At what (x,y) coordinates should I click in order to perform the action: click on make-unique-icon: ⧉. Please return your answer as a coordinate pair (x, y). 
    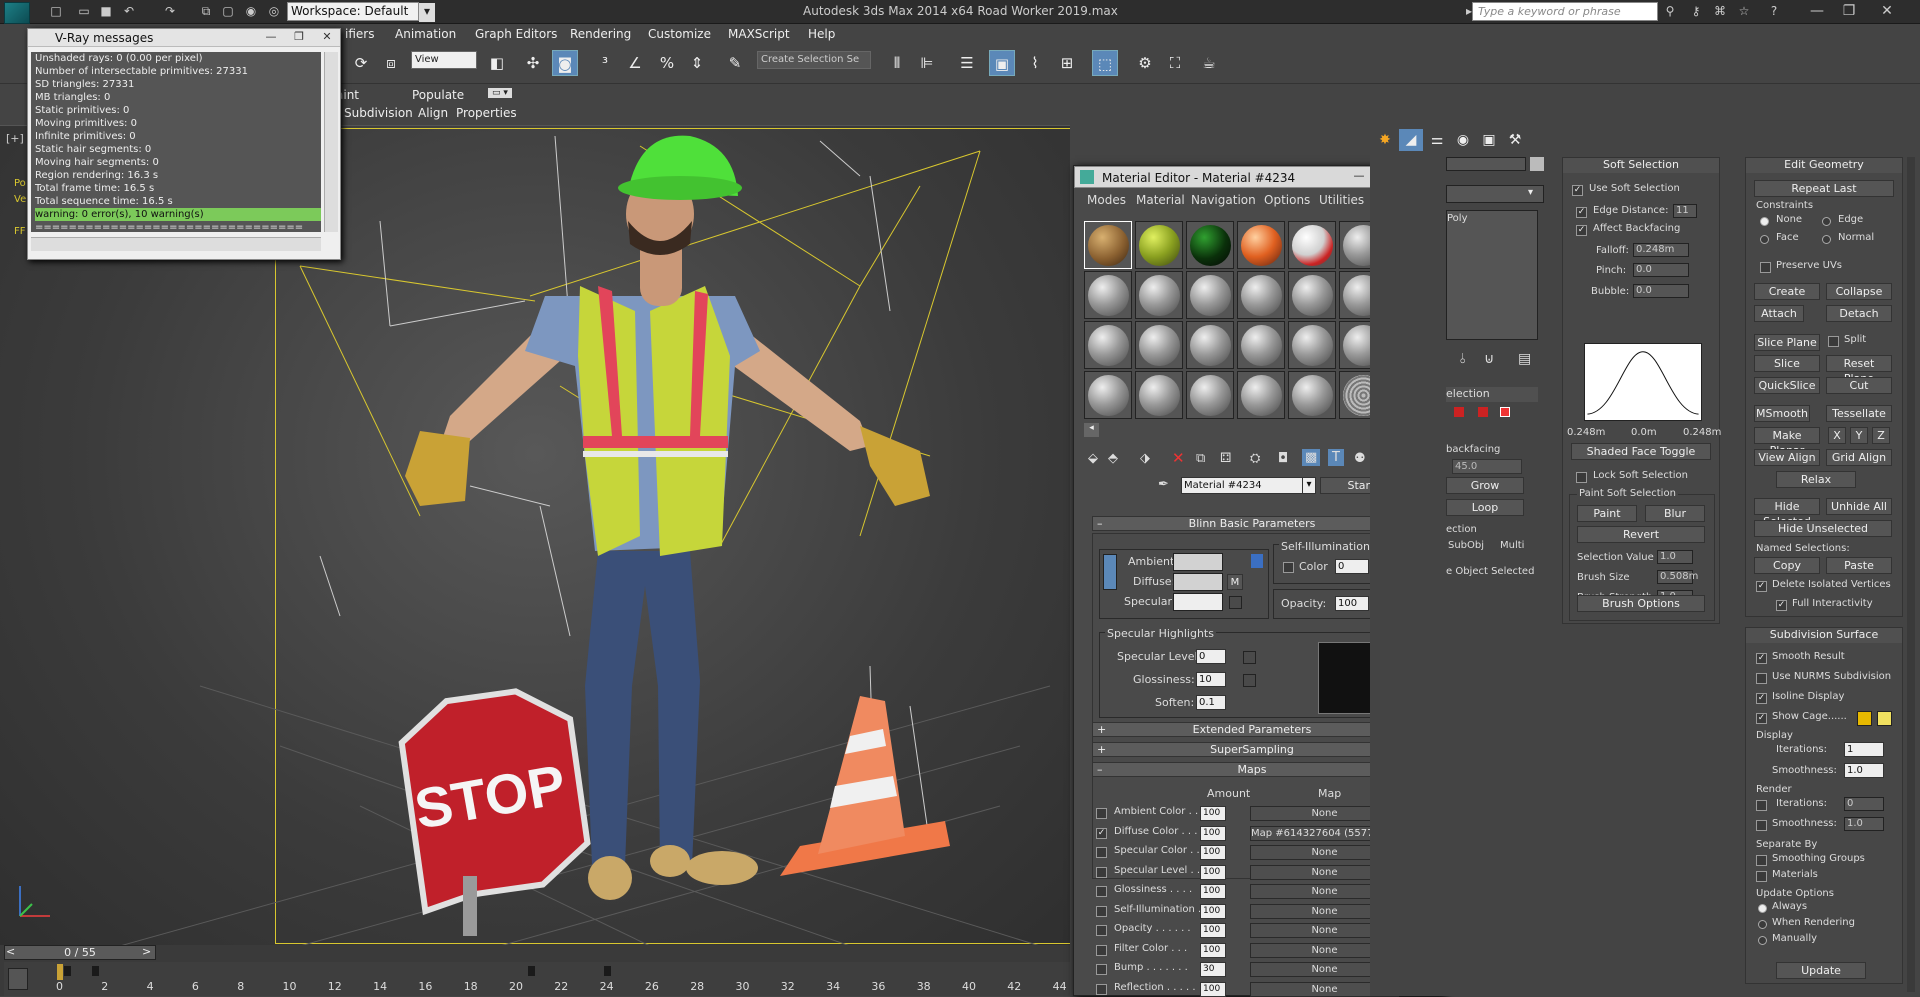
    Looking at the image, I should click on (1200, 458).